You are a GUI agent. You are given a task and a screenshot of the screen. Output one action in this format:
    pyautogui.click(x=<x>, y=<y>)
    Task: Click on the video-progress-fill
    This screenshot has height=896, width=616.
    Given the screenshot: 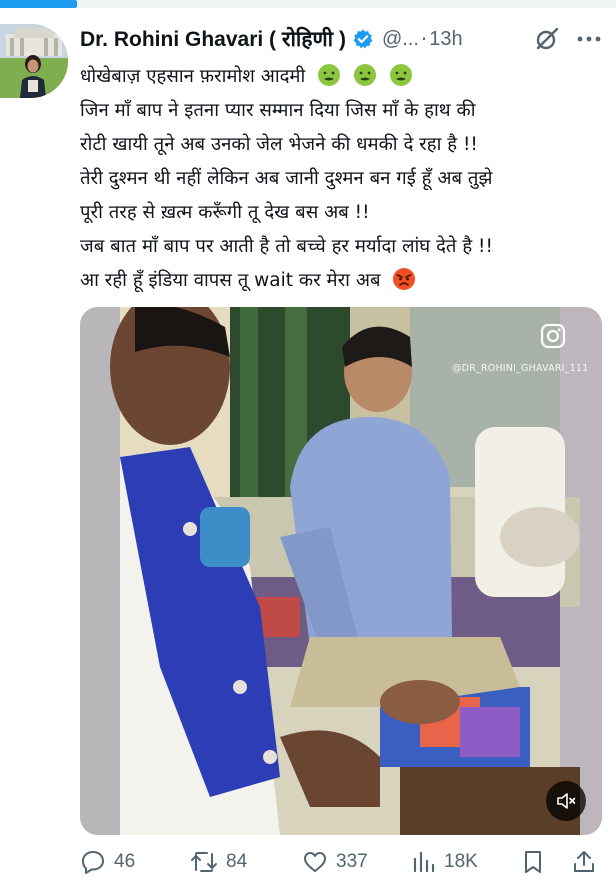 What is the action you would take?
    pyautogui.click(x=38, y=4)
    